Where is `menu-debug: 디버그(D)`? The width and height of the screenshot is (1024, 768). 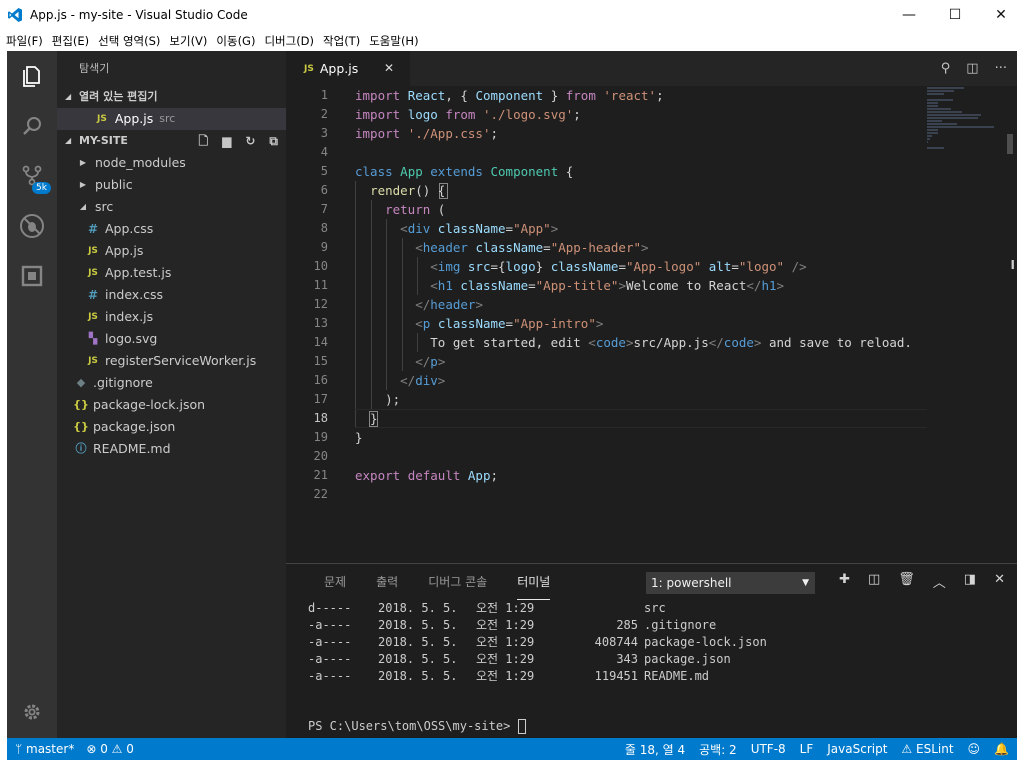 menu-debug: 디버그(D) is located at coordinates (289, 41).